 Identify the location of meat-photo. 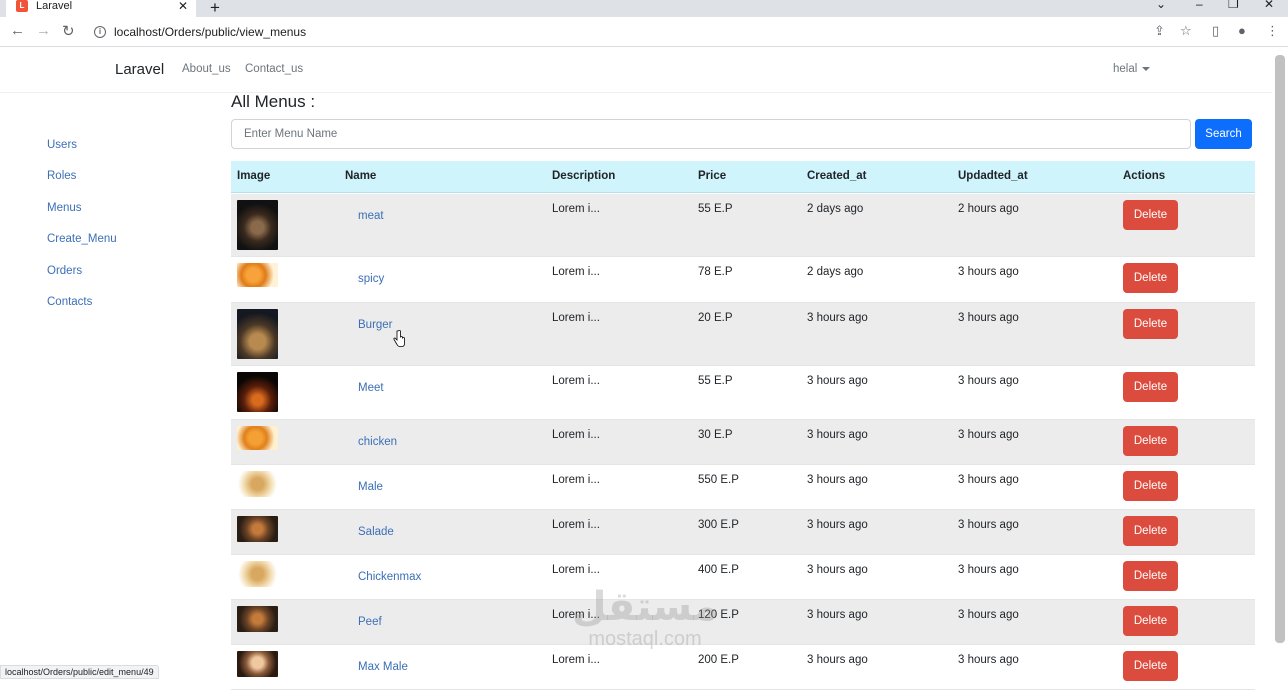
(257, 225).